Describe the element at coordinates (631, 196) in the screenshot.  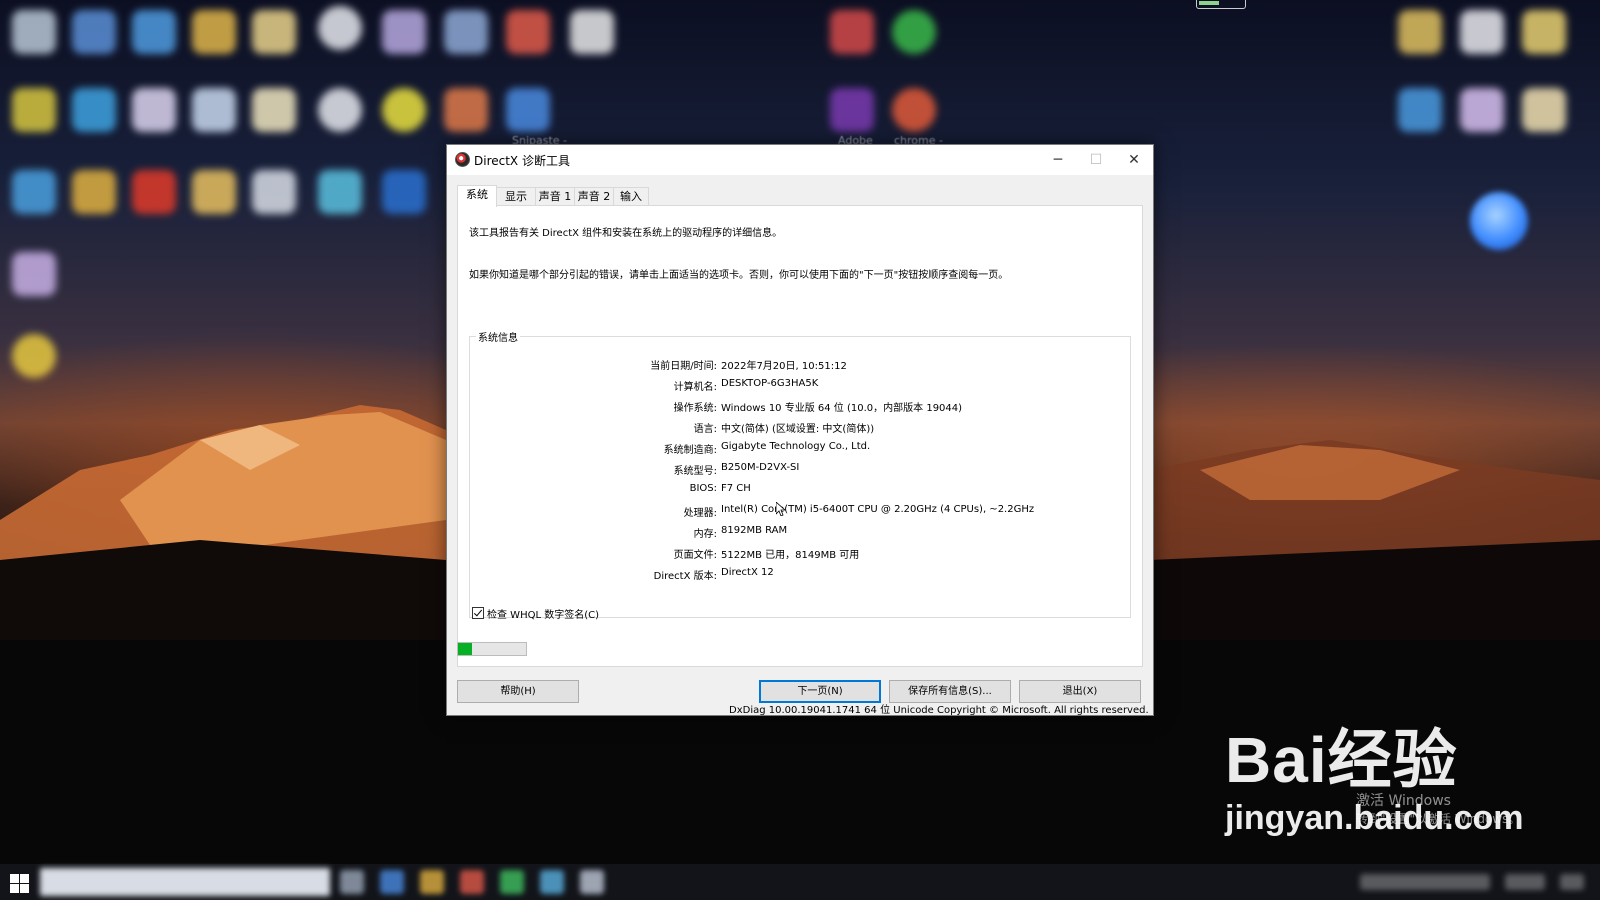
I see `tab-input: 输入` at that location.